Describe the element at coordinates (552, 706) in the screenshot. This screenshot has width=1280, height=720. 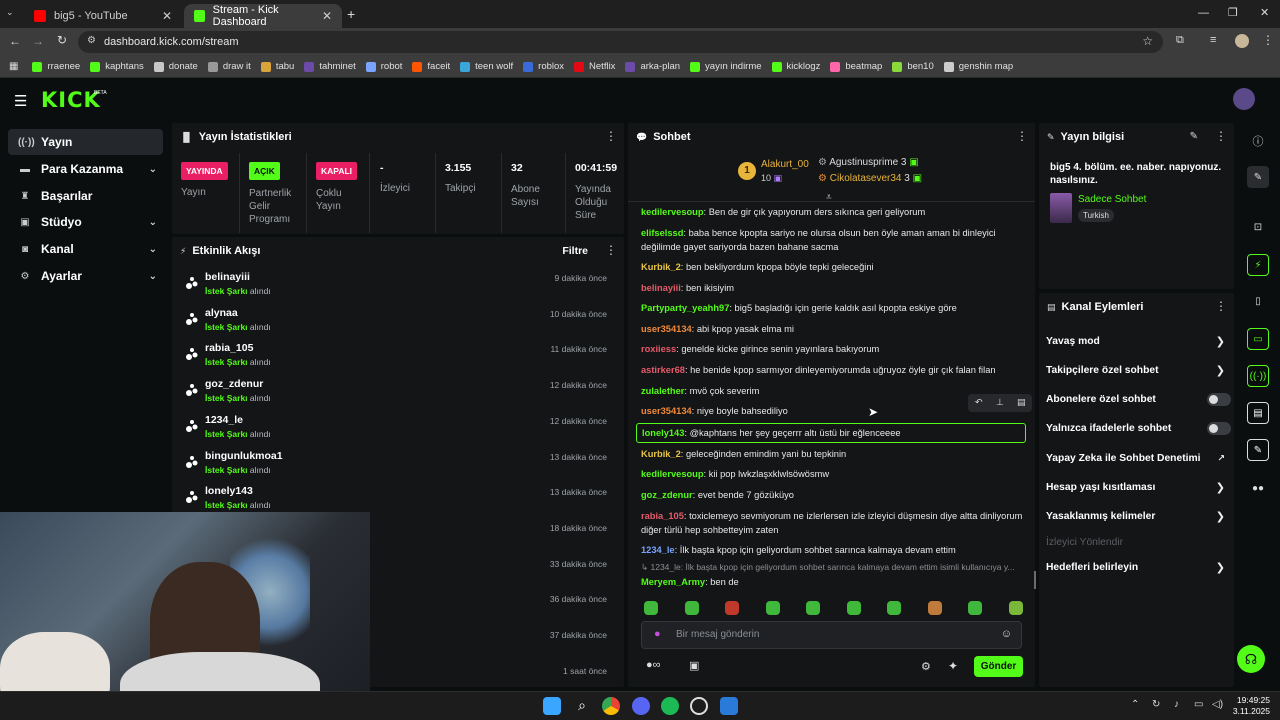
I see `windows-start-icon` at that location.